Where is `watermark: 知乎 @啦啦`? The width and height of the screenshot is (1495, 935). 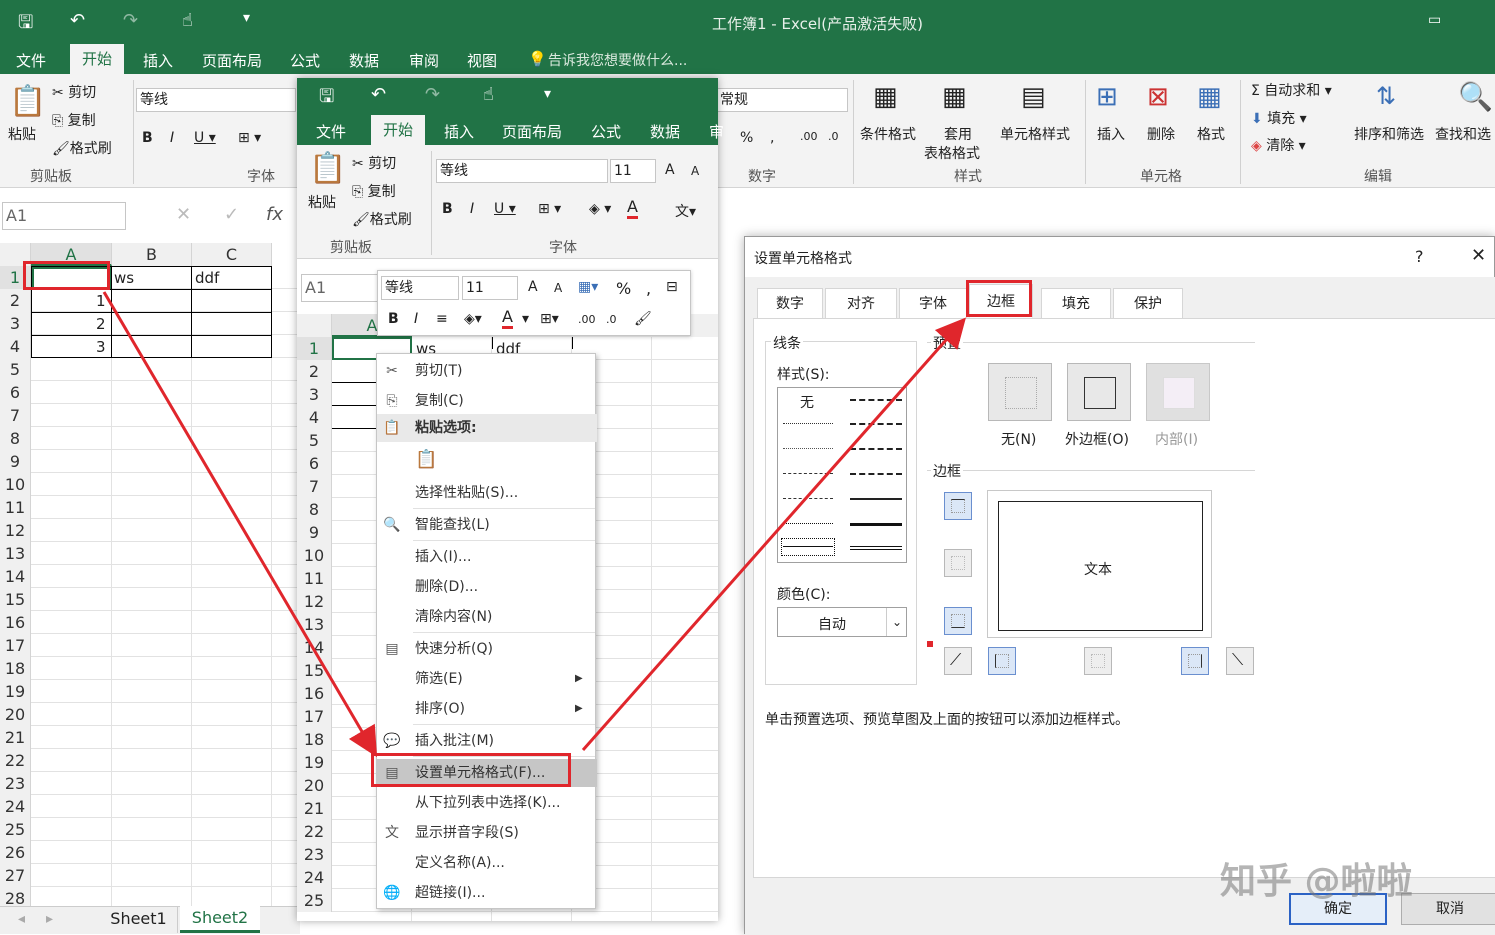 watermark: 知乎 @啦啦 is located at coordinates (1316, 881).